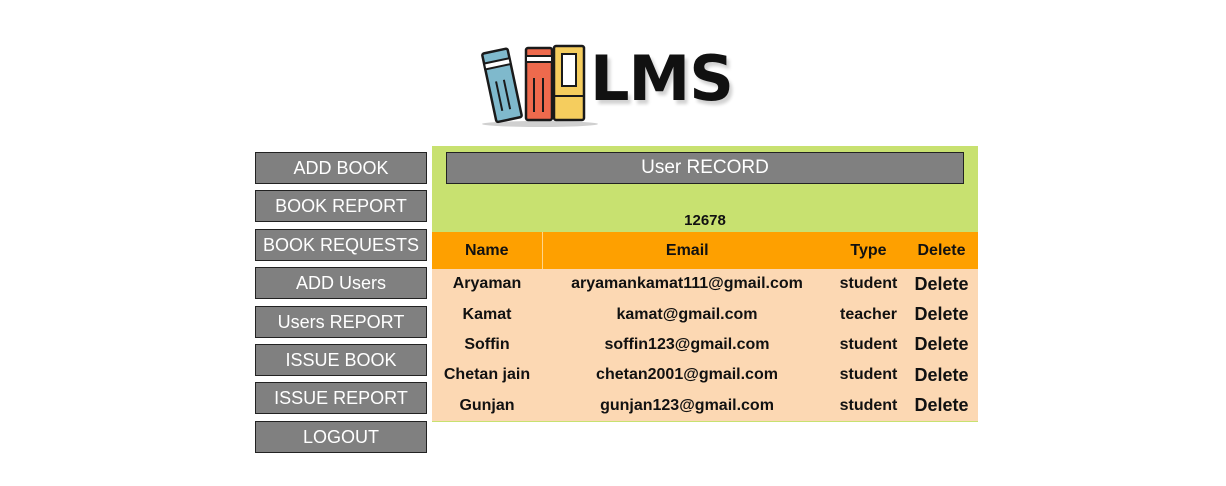  Describe the element at coordinates (487, 375) in the screenshot. I see `user-name-cell: Chetan jain` at that location.